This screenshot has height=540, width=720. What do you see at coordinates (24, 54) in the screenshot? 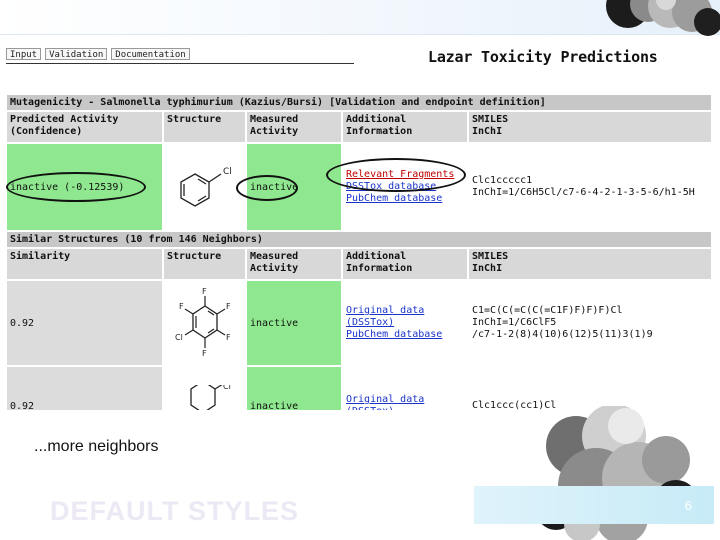
I see `tab-input: Input` at bounding box center [24, 54].